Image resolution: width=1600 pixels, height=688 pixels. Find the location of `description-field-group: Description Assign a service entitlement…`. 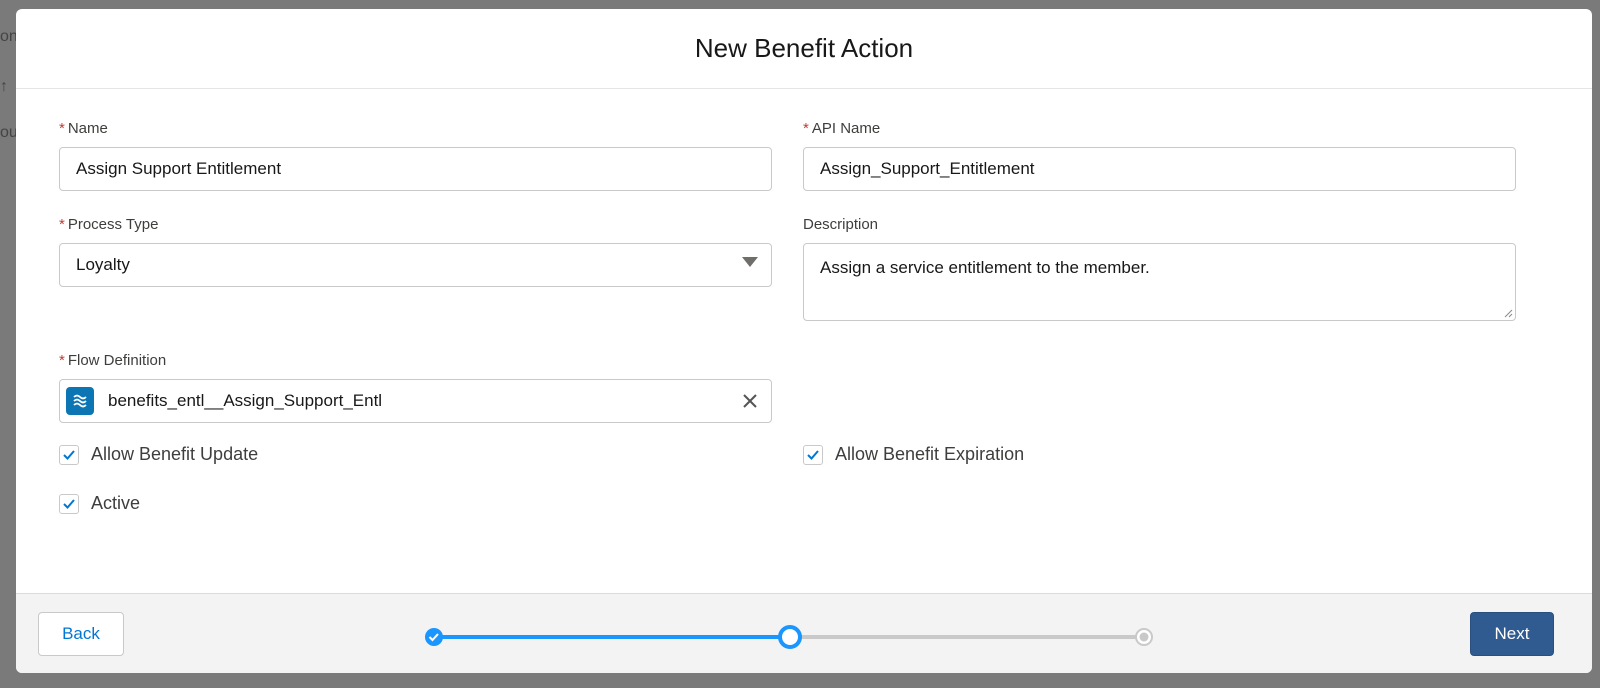

description-field-group: Description Assign a service entitlement… is located at coordinates (1159, 268).